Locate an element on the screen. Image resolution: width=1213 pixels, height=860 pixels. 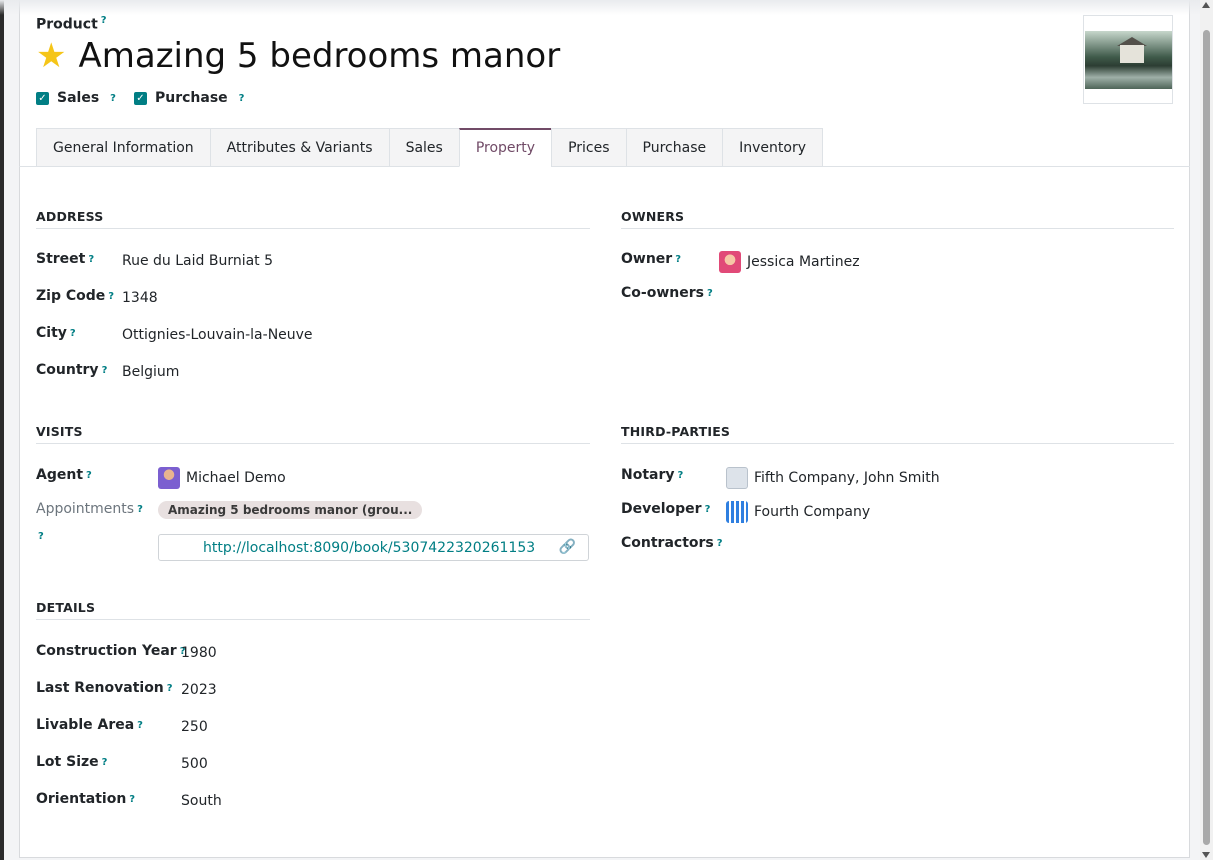
owner-field: Jessica Martinez is located at coordinates (789, 262).